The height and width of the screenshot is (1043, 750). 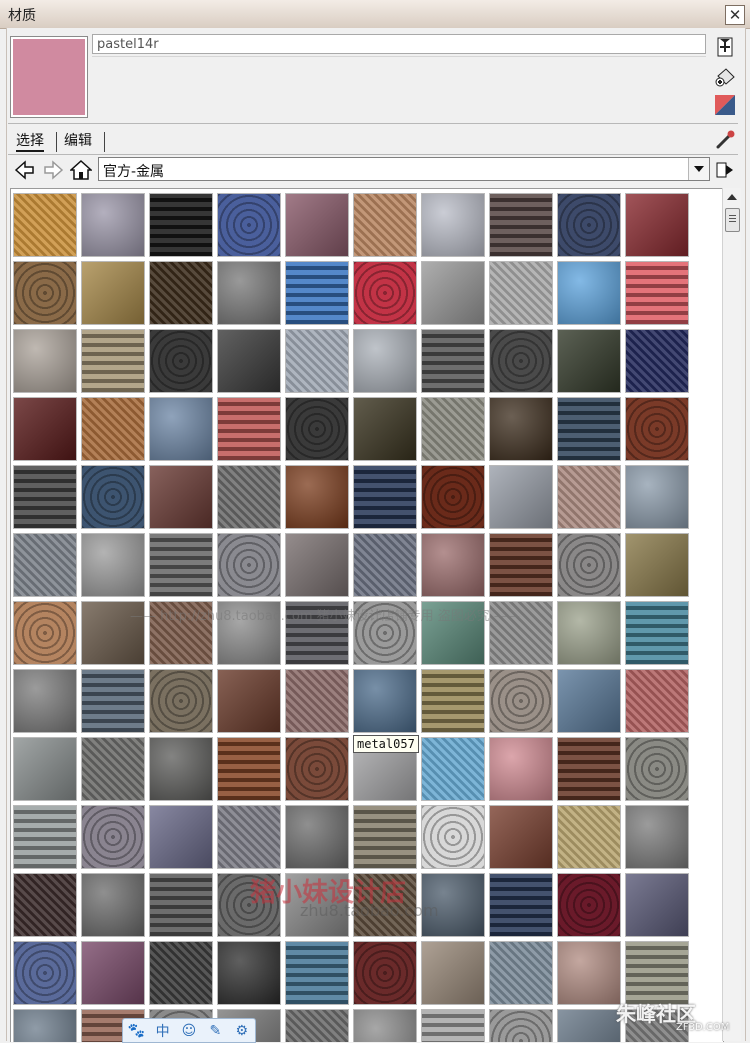 What do you see at coordinates (732, 197) in the screenshot?
I see `scroll-up-icon` at bounding box center [732, 197].